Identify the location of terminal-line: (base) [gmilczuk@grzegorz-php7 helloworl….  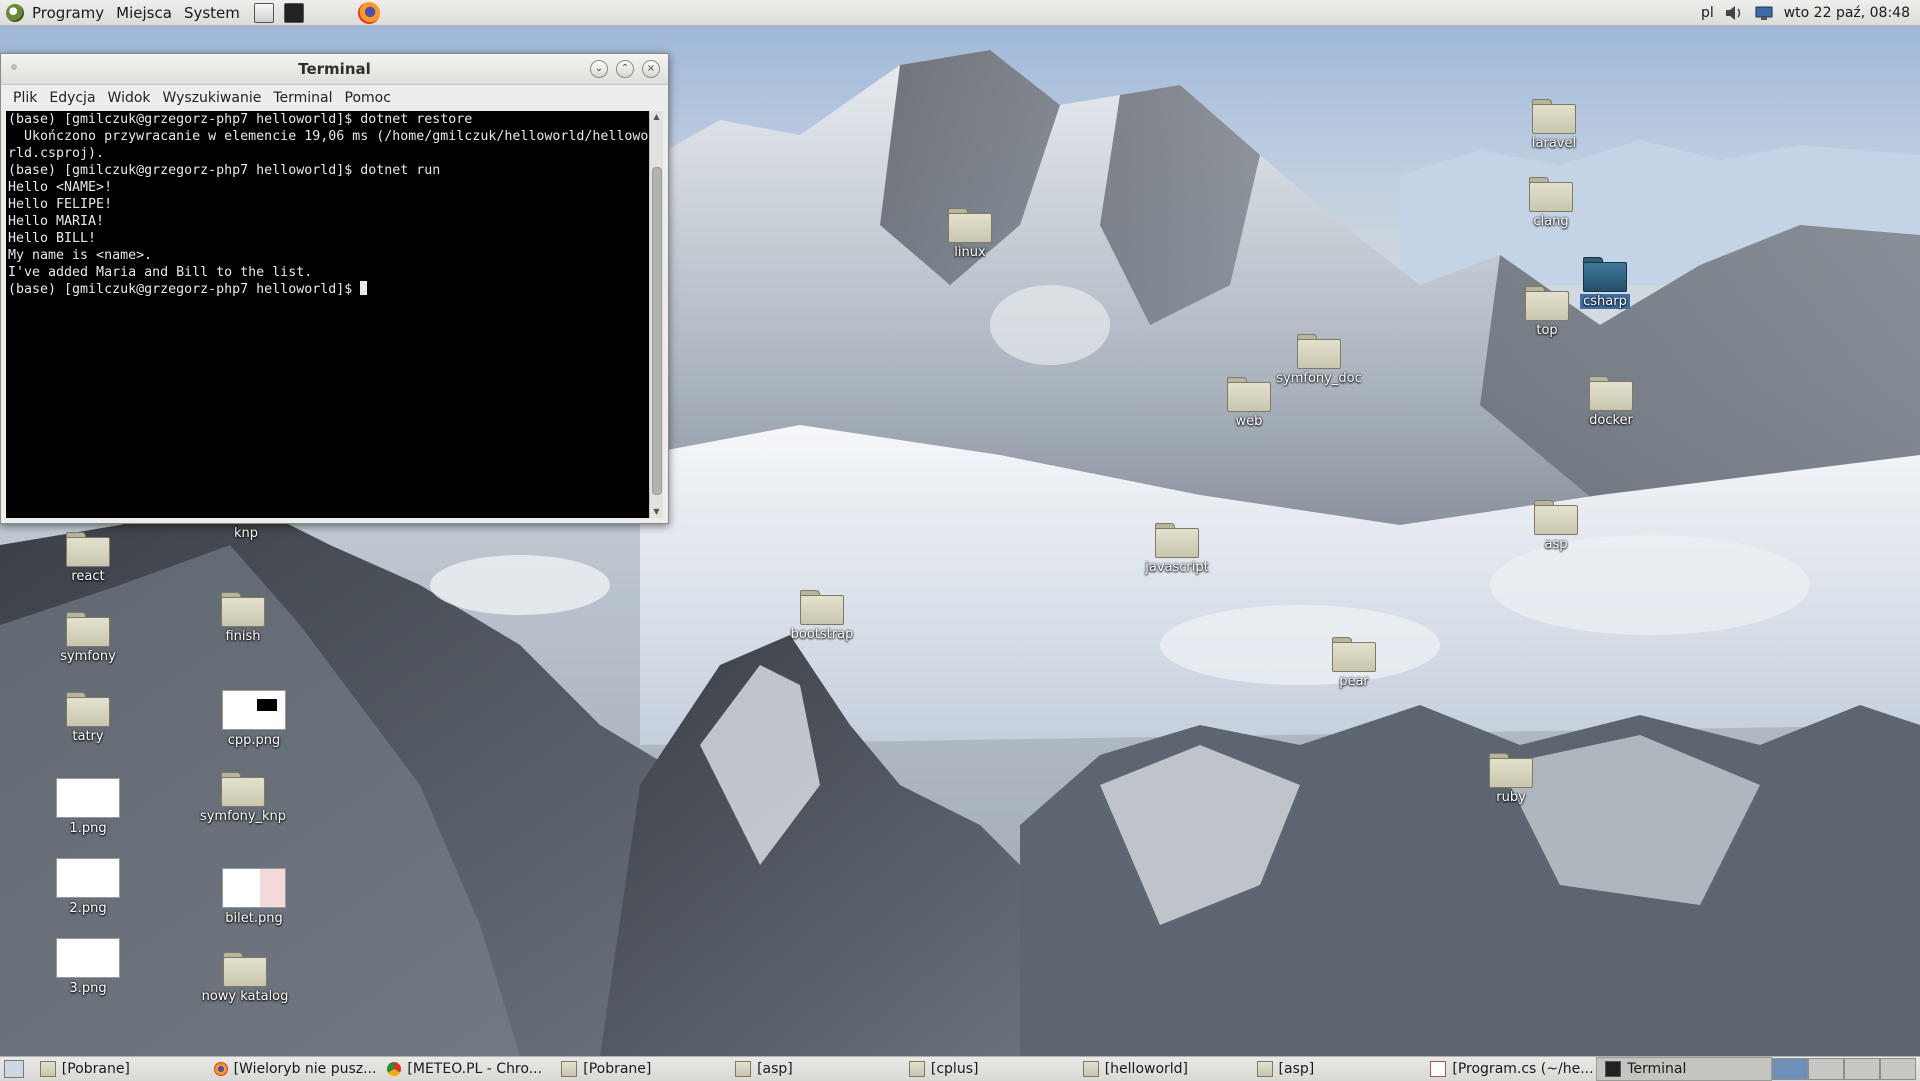
(240, 119).